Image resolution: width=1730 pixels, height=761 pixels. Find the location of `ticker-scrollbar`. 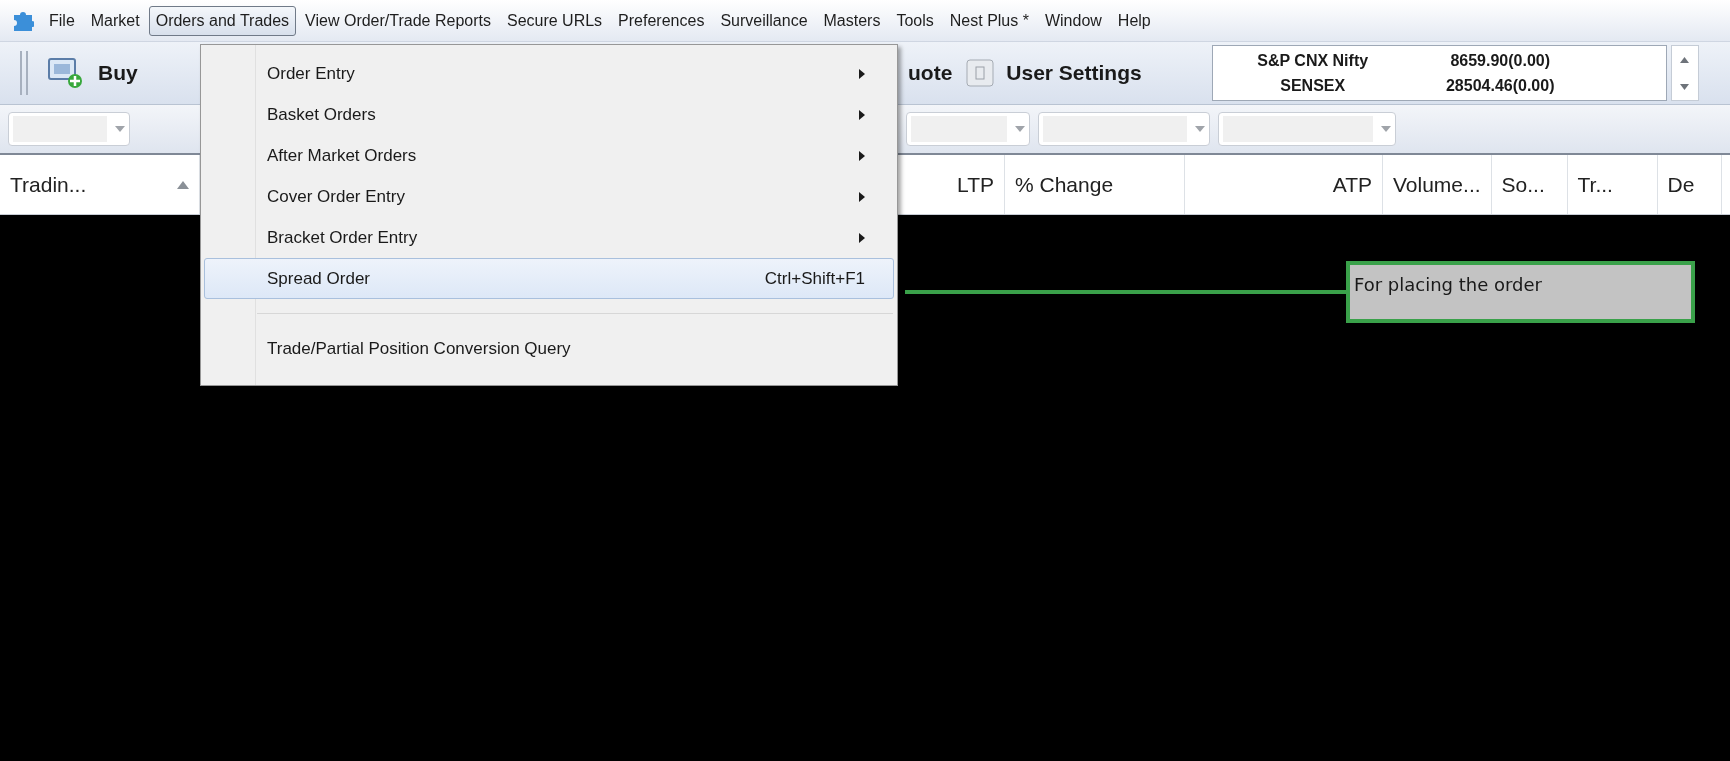

ticker-scrollbar is located at coordinates (1684, 73).